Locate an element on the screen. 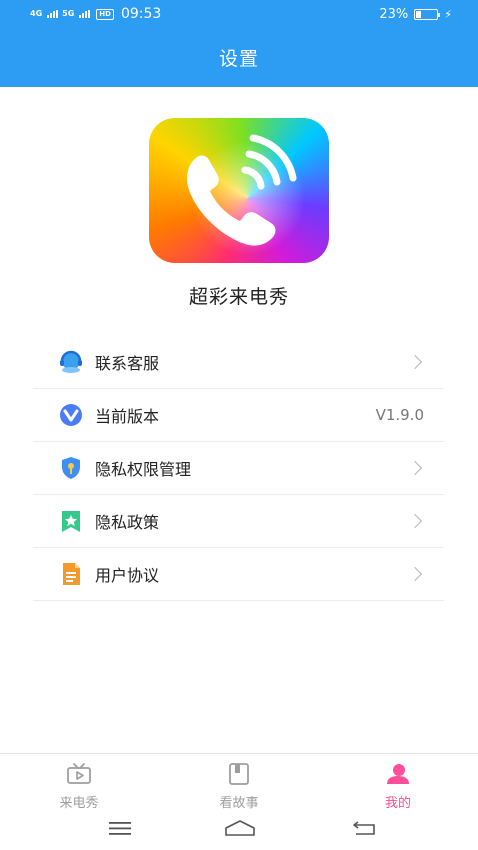 Image resolution: width=478 pixels, height=850 pixels. settings-item-privacy-permissions: 隐私权限管理 is located at coordinates (238, 468).